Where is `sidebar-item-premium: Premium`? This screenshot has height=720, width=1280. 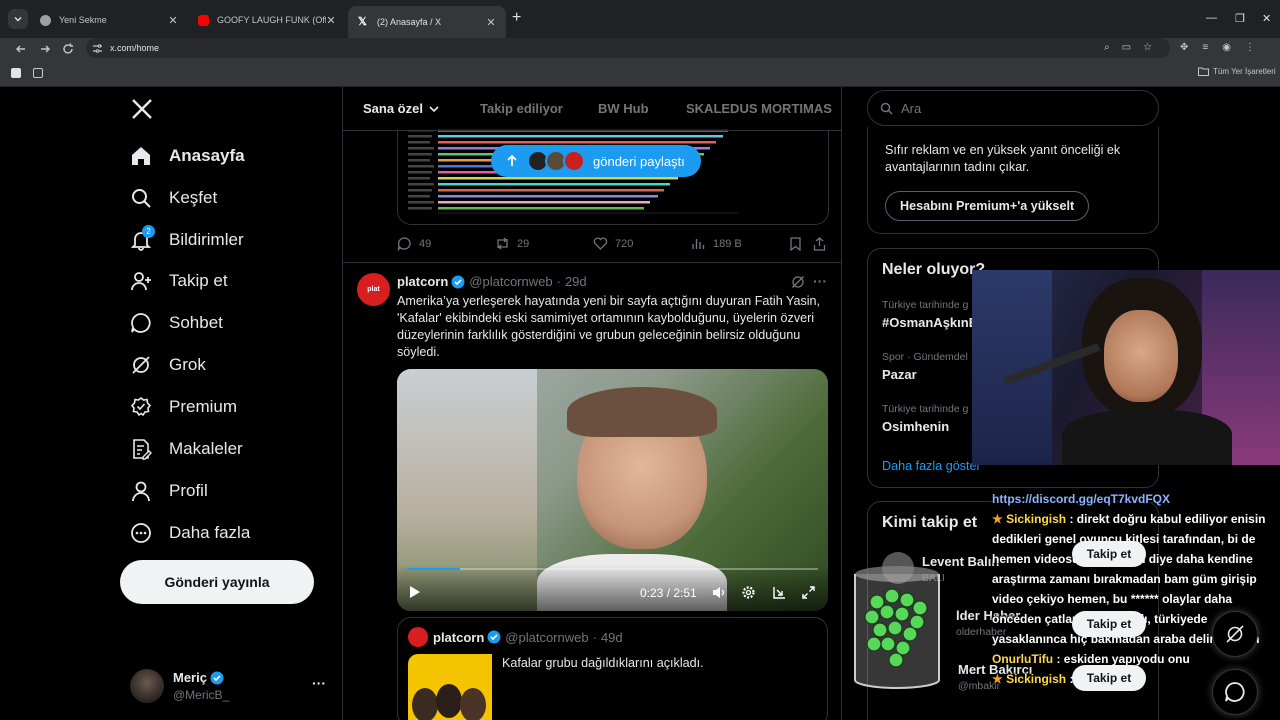
sidebar-item-premium: Premium is located at coordinates (183, 407).